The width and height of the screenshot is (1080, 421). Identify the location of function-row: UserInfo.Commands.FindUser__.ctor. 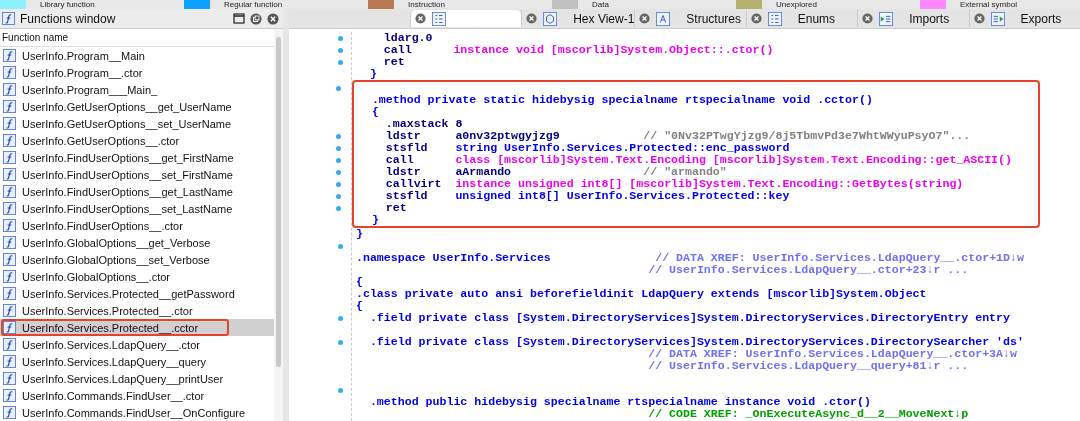
(137, 395).